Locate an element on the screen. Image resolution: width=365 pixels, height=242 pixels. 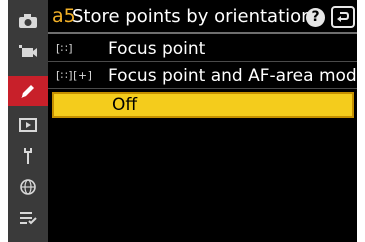
network-icon is located at coordinates (28, 187).